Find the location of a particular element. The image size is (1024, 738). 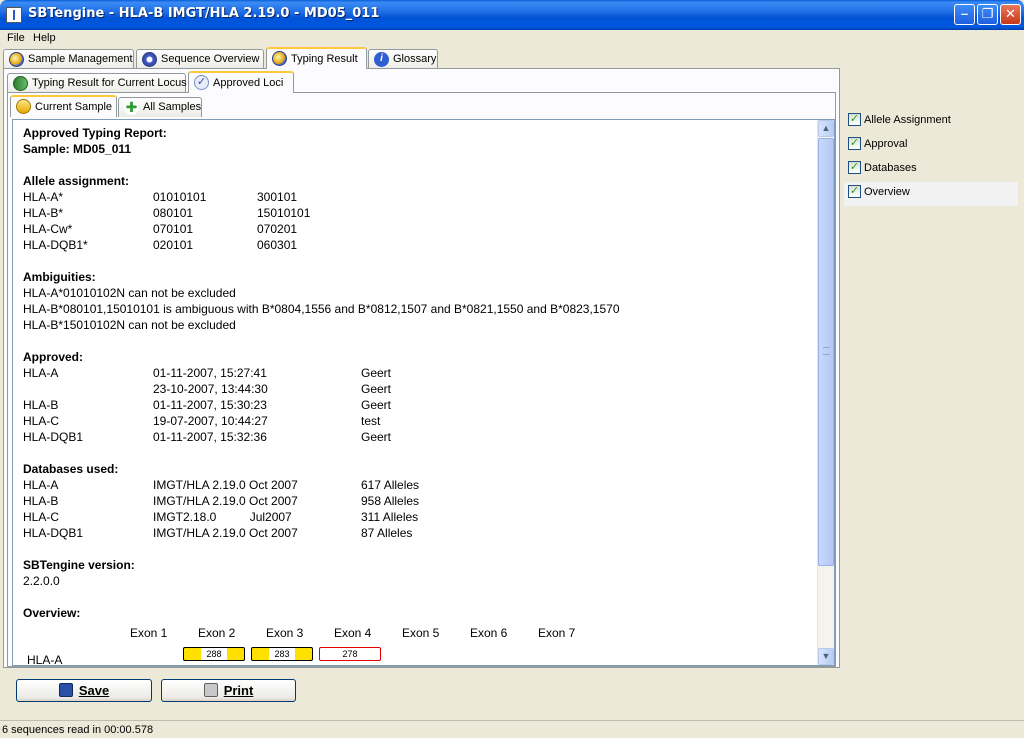

scroll-down-icon: ▼ is located at coordinates (826, 656).